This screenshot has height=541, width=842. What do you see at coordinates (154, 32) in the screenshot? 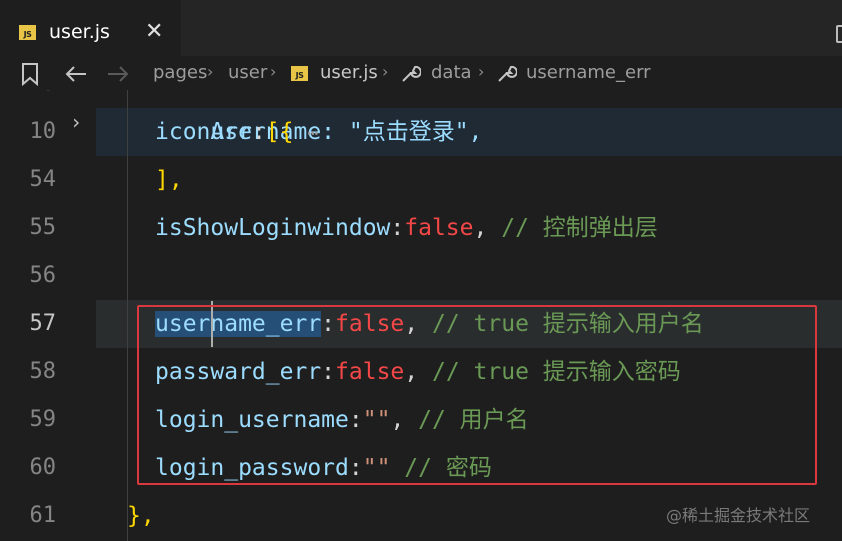
I see `close-icon: ✕` at bounding box center [154, 32].